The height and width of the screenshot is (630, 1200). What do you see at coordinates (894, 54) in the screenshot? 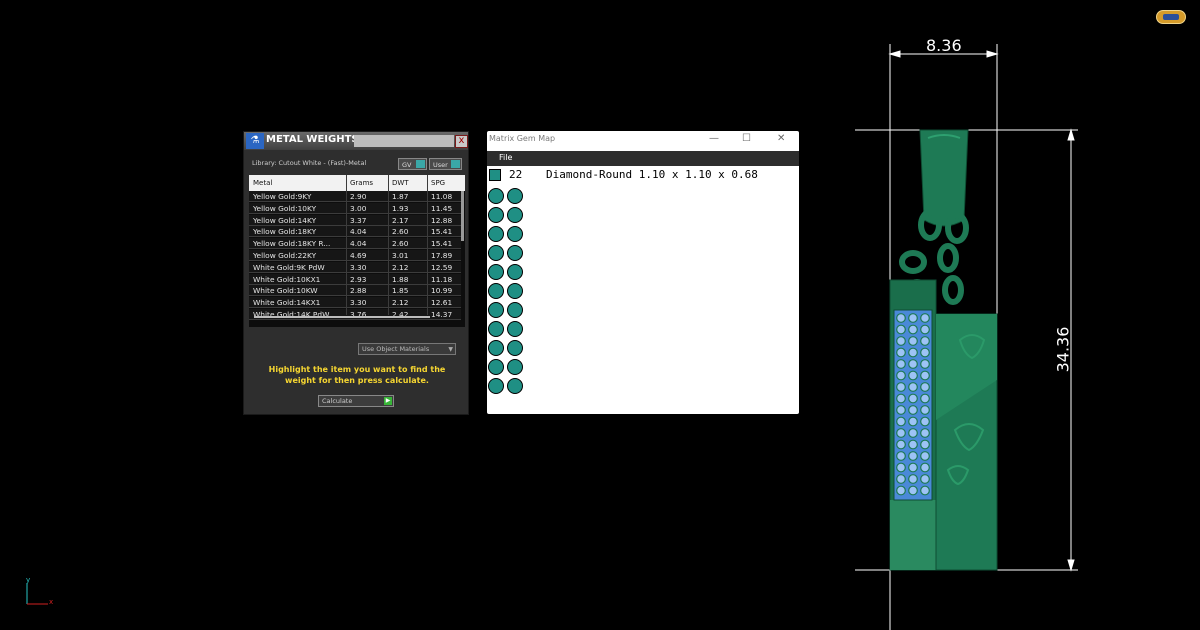
I see `arrow-left-icon` at bounding box center [894, 54].